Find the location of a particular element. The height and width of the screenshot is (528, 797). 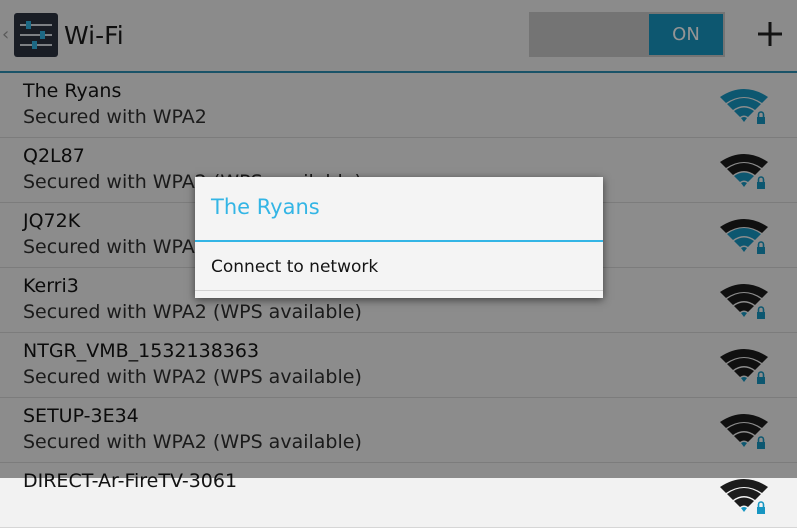

dialog-item-divider is located at coordinates (399, 290).